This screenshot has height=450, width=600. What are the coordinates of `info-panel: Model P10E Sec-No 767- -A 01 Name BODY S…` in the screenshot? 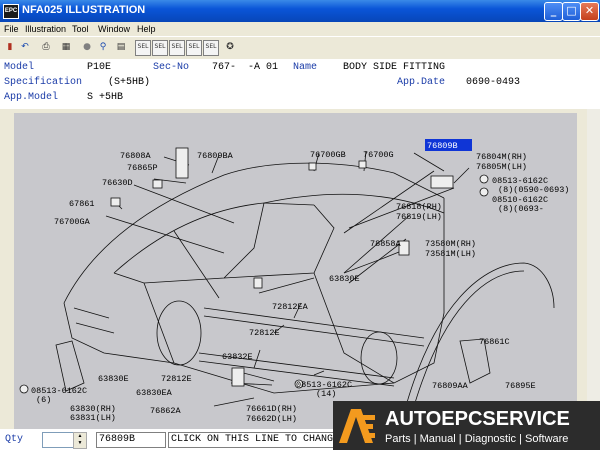 It's located at (300, 84).